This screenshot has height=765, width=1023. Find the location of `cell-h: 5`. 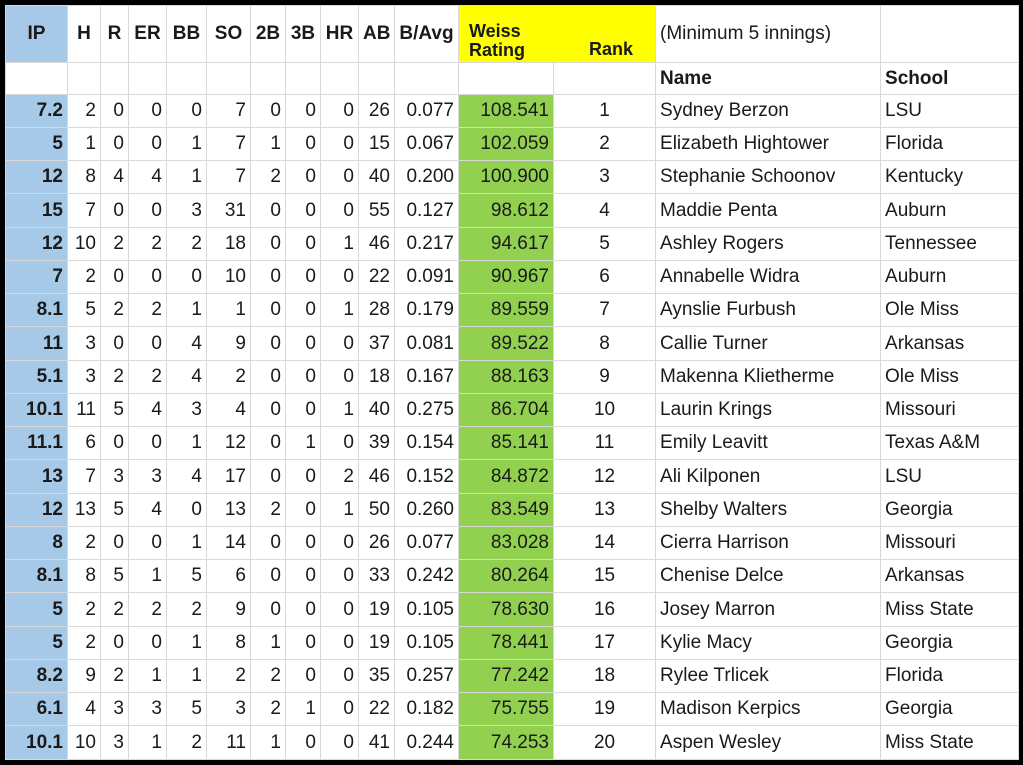

cell-h: 5 is located at coordinates (84, 310).